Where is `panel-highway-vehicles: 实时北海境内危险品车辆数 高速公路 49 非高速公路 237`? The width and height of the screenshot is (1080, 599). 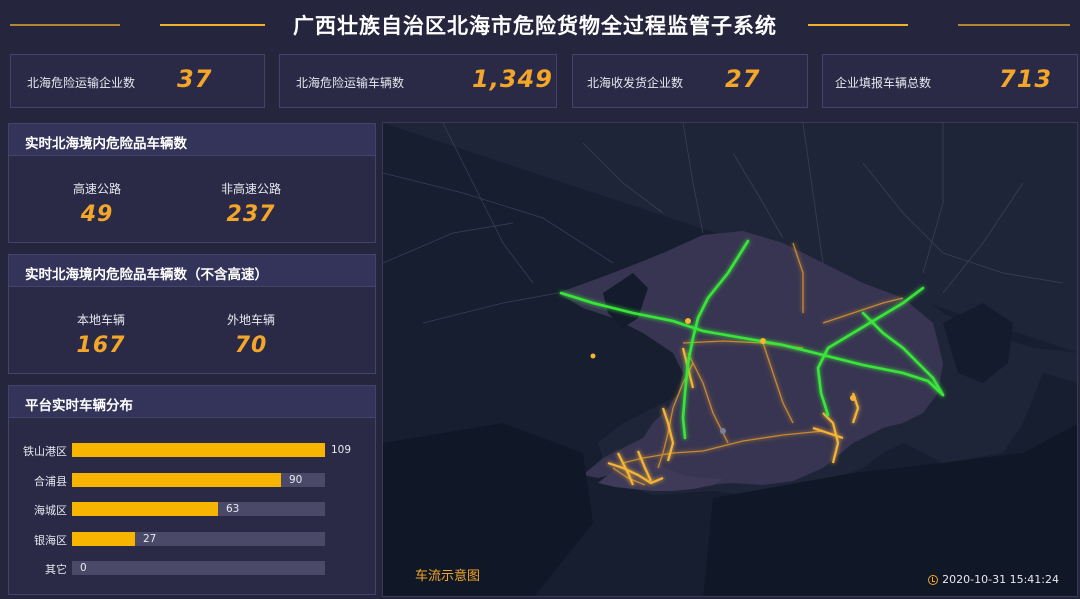 panel-highway-vehicles: 实时北海境内危险品车辆数 高速公路 49 非高速公路 237 is located at coordinates (192, 183).